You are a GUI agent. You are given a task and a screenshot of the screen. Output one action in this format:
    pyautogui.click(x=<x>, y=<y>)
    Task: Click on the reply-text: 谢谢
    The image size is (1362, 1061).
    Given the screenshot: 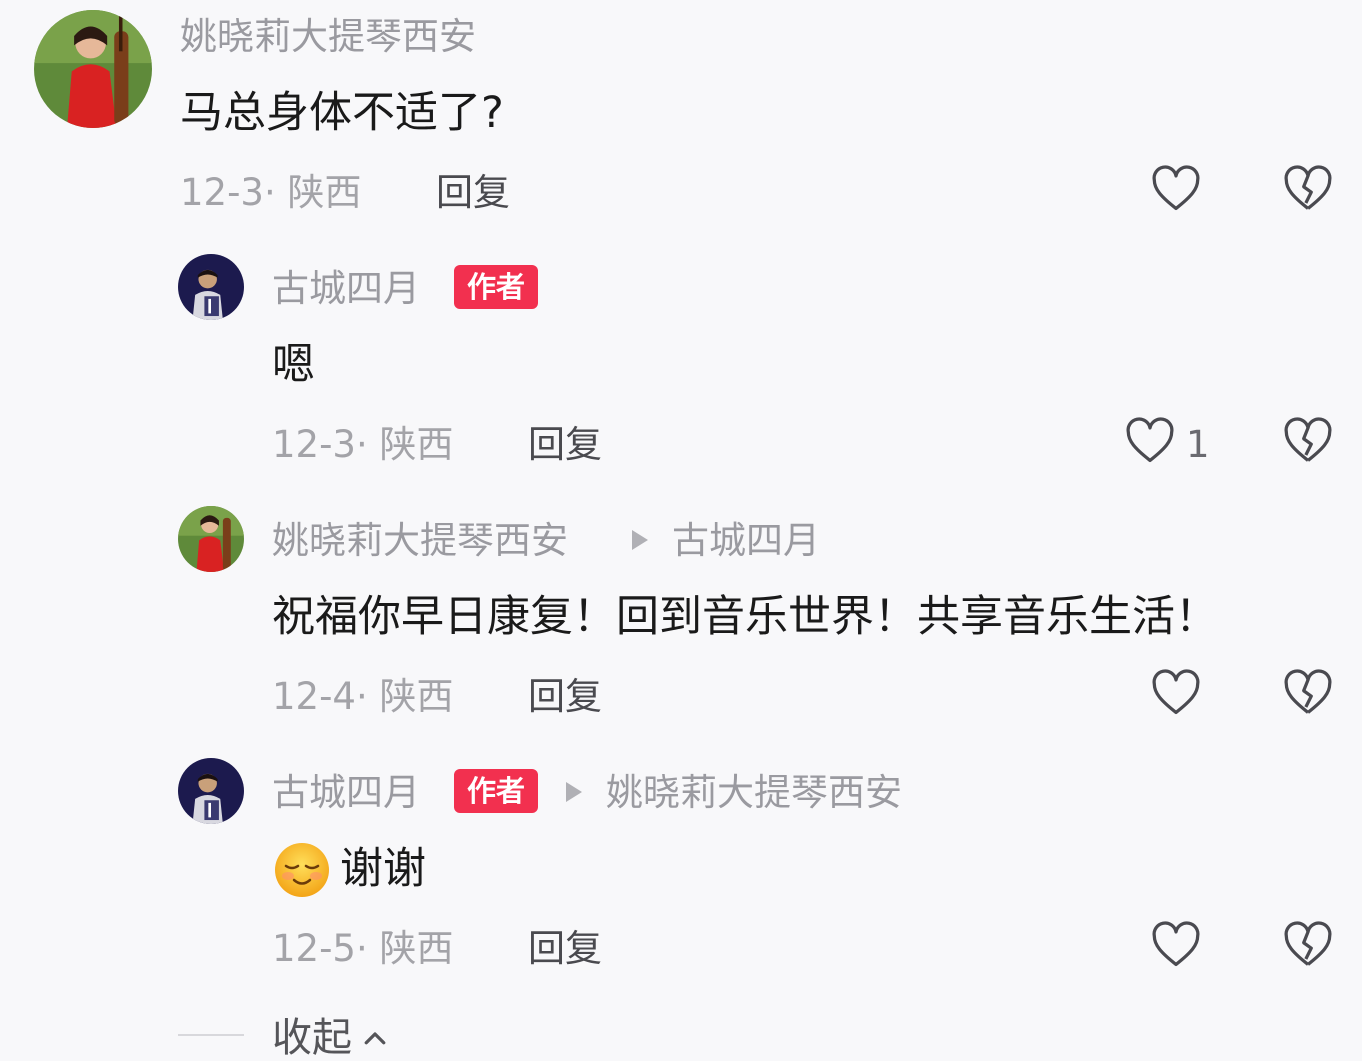 What is the action you would take?
    pyautogui.click(x=383, y=869)
    